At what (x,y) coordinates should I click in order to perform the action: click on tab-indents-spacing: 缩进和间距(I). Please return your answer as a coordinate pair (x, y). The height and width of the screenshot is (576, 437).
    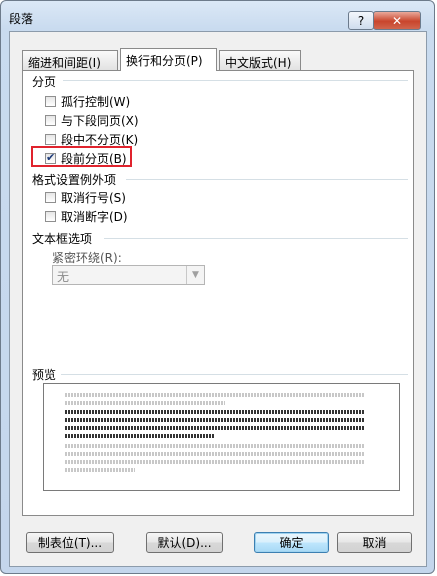
    Looking at the image, I should click on (70, 60).